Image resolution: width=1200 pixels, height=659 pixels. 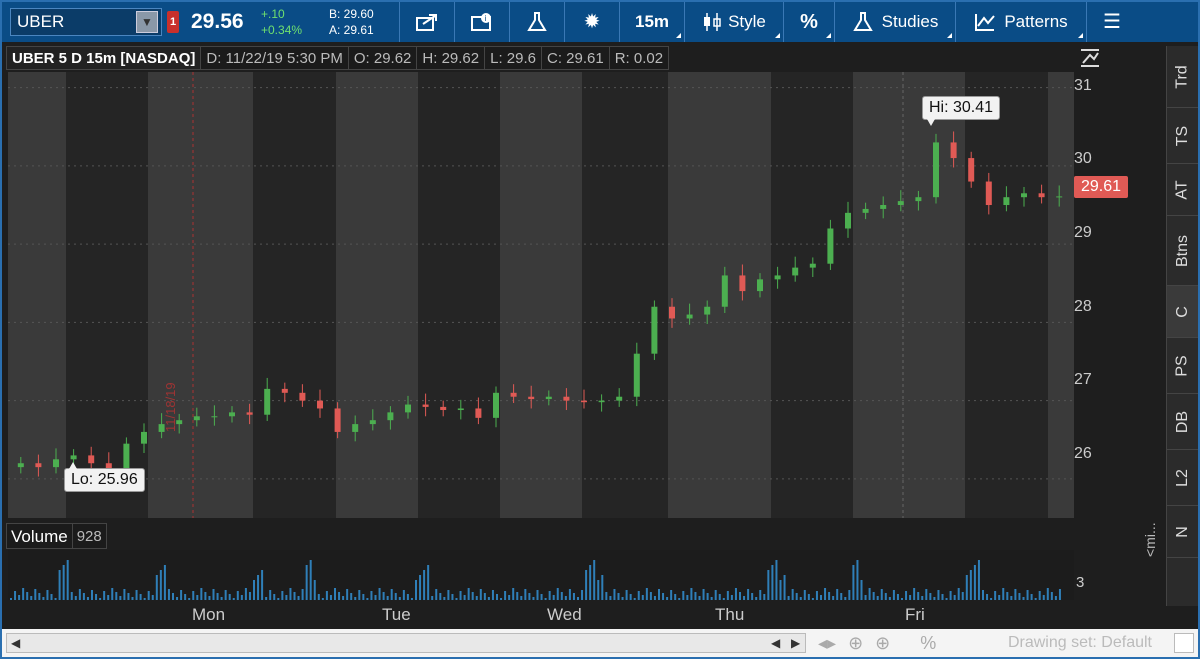 I want to click on tab-ps: PS, so click(x=1182, y=366).